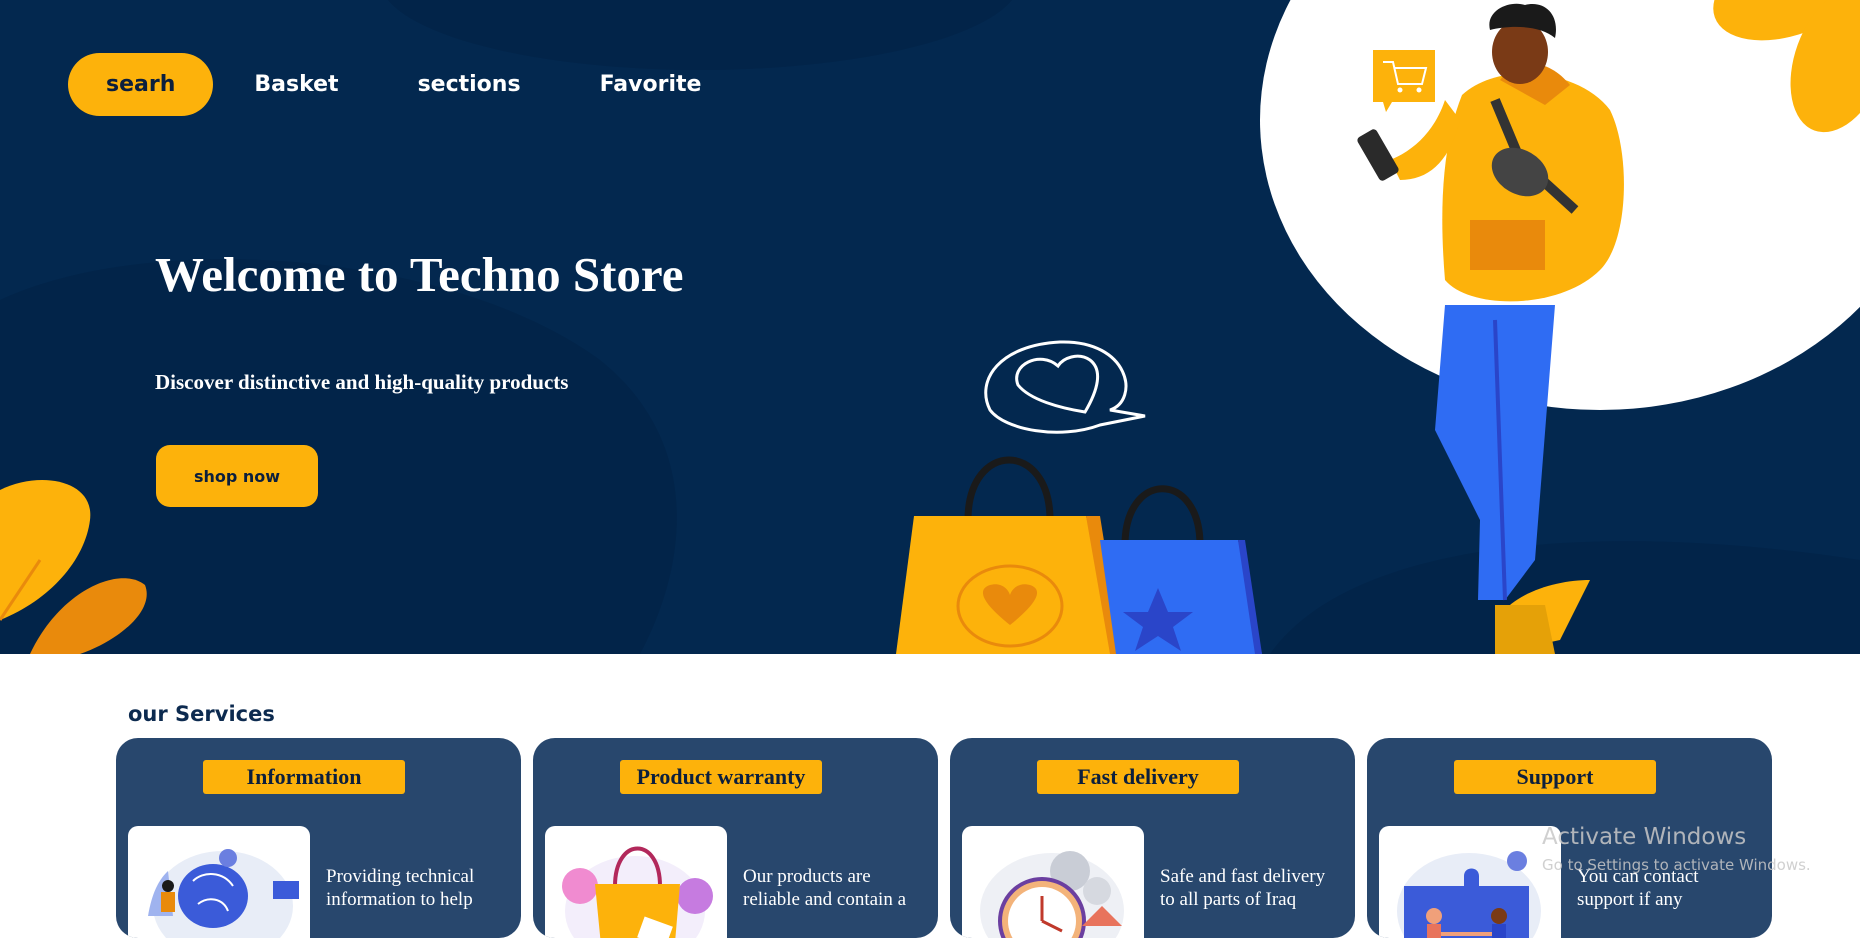  Describe the element at coordinates (825, 888) in the screenshot. I see `service-card-text: Our products are reliable and contain a` at that location.